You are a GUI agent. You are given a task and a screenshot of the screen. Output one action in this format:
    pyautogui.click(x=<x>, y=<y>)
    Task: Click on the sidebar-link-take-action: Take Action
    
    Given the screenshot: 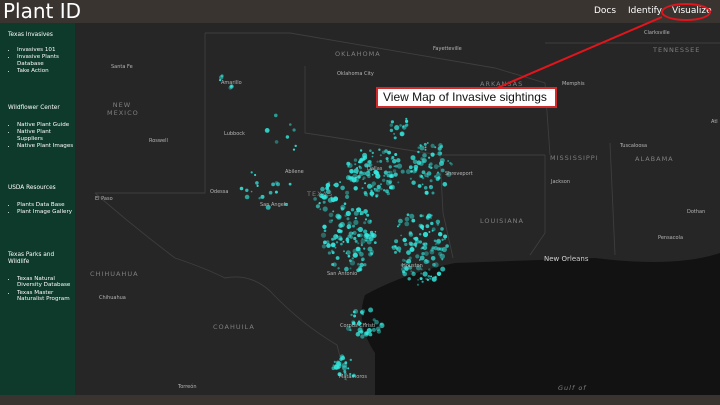 What is the action you would take?
    pyautogui.click(x=46, y=71)
    